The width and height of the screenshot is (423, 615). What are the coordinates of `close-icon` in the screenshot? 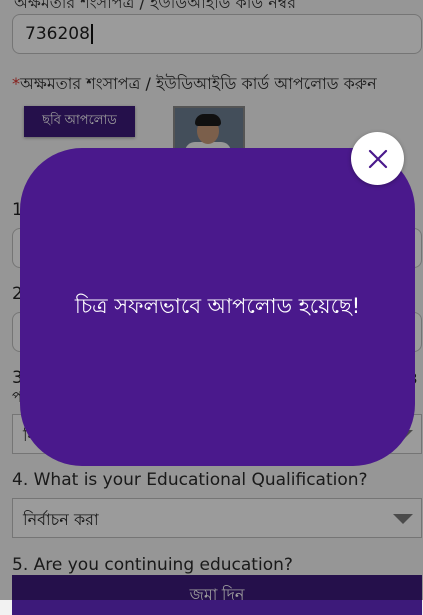 It's located at (377, 158).